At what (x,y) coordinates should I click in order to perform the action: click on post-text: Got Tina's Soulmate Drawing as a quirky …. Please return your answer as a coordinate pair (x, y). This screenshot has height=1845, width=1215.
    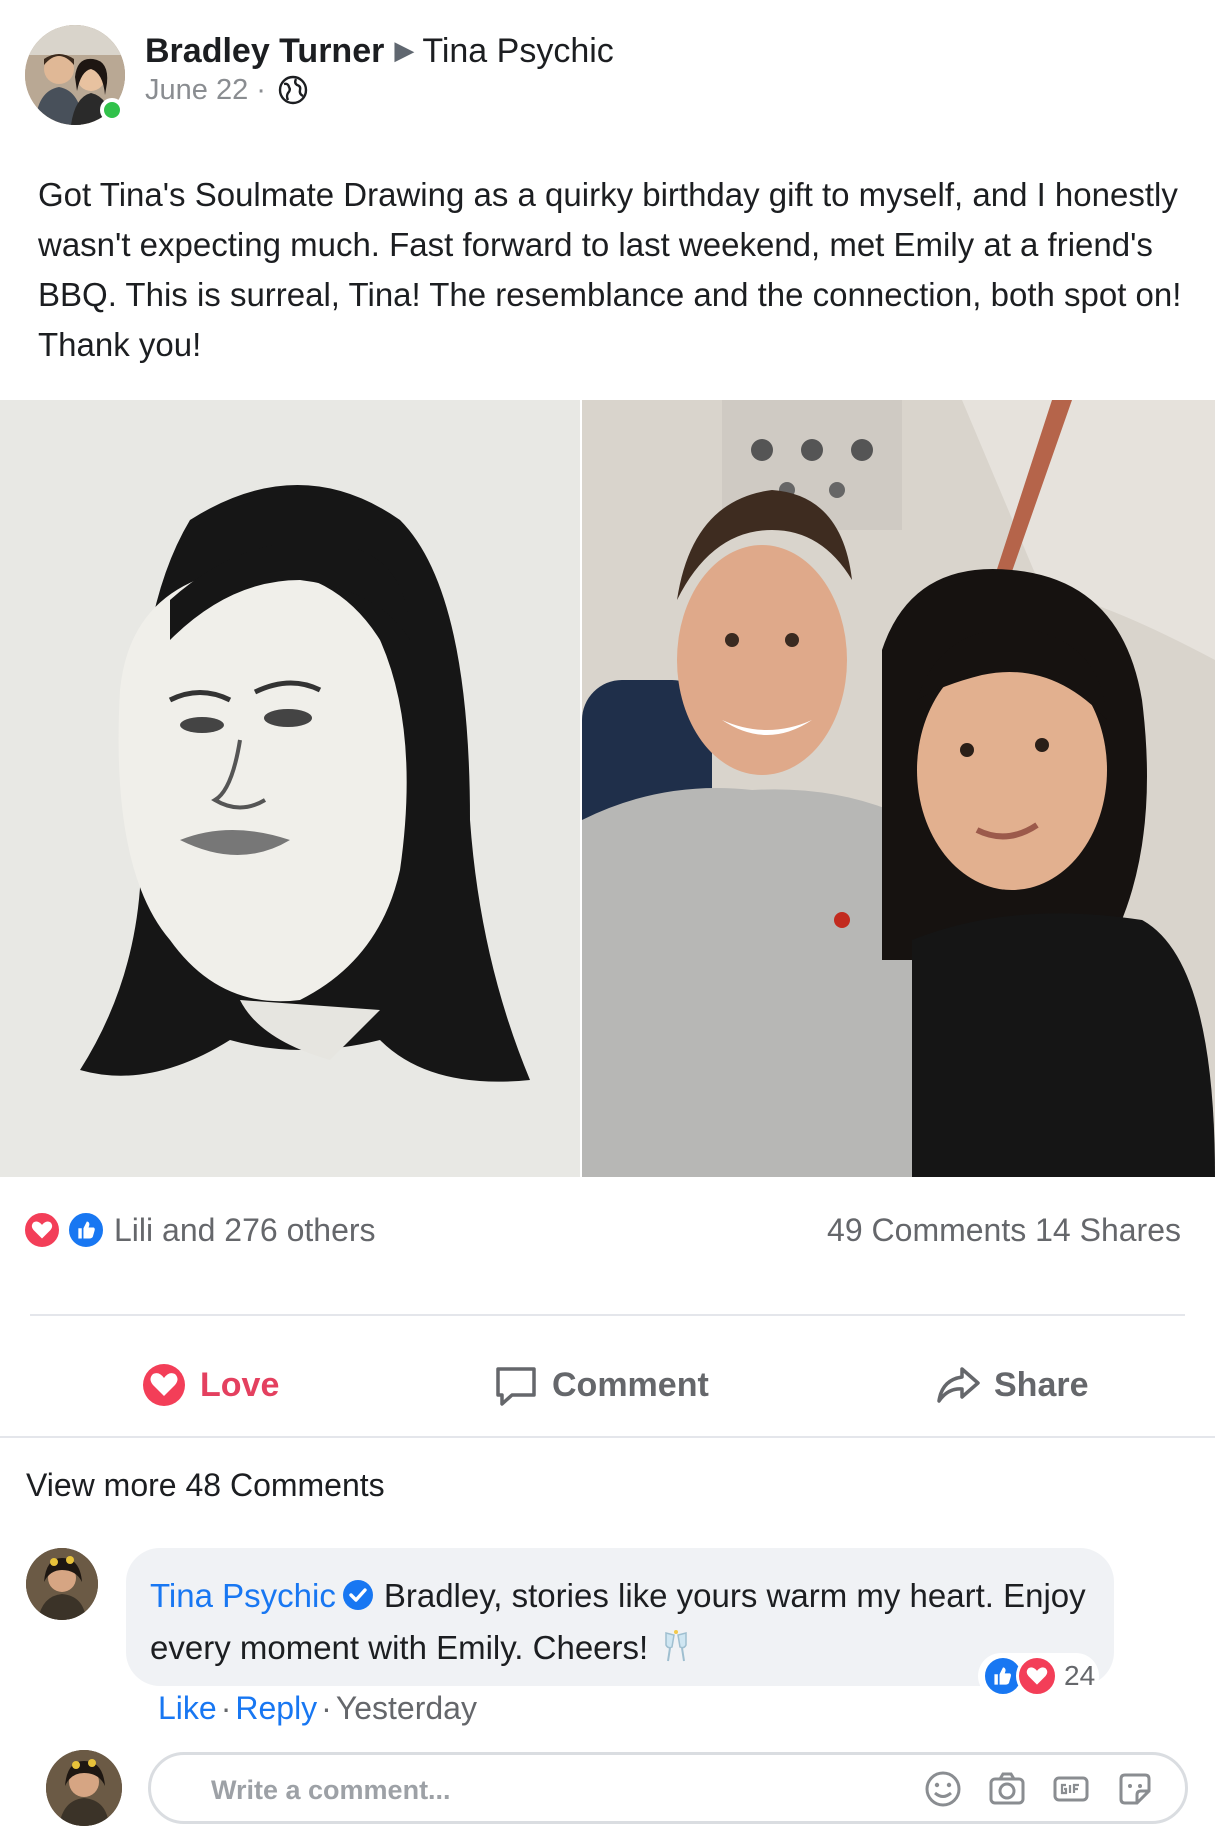
    Looking at the image, I should click on (610, 269).